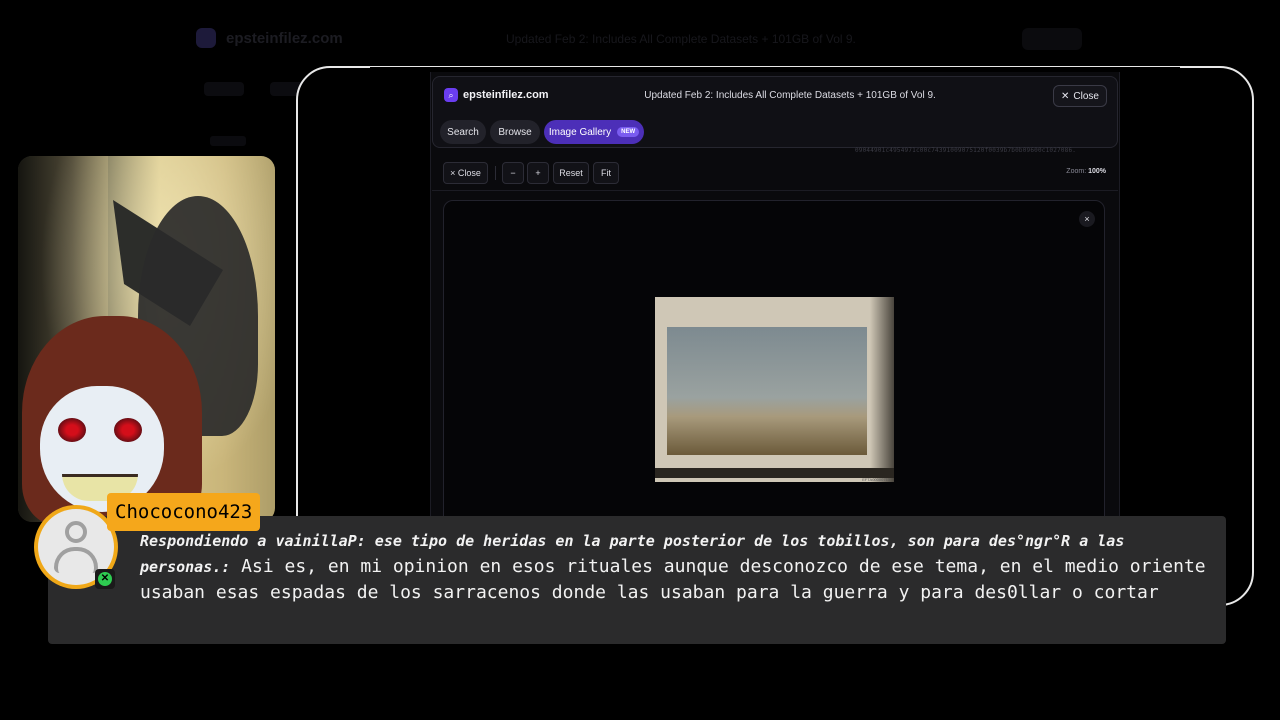 The width and height of the screenshot is (1280, 720). Describe the element at coordinates (876, 479) in the screenshot. I see `image-stamp: EFTA00000713` at that location.